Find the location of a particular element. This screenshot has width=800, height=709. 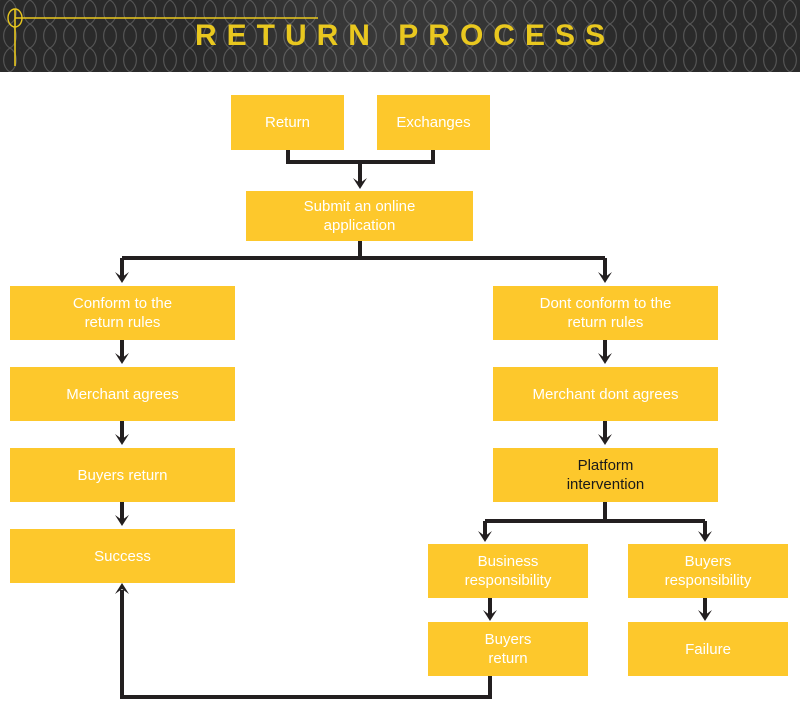

node-dont-conform-to-return-rules: Dont conform to the return rules is located at coordinates (605, 313).